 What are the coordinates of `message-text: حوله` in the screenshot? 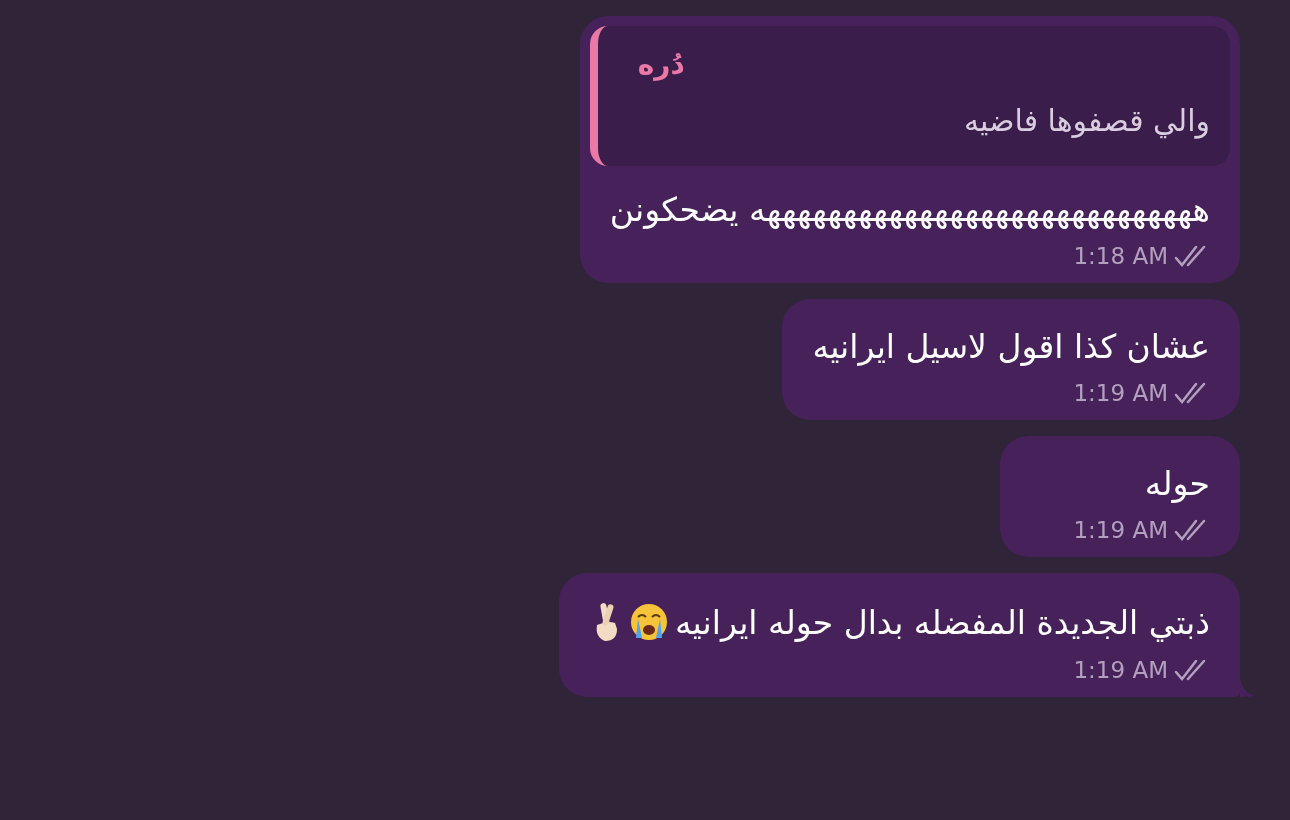 It's located at (1177, 483).